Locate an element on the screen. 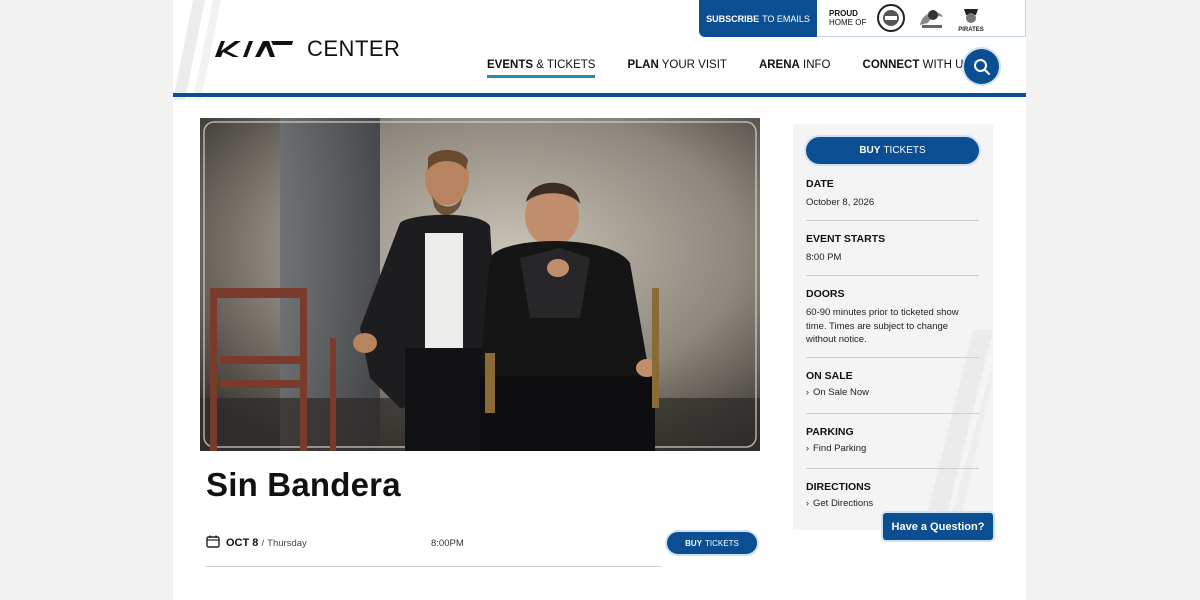 The height and width of the screenshot is (600, 1200). doors-label: DOORS is located at coordinates (825, 294).